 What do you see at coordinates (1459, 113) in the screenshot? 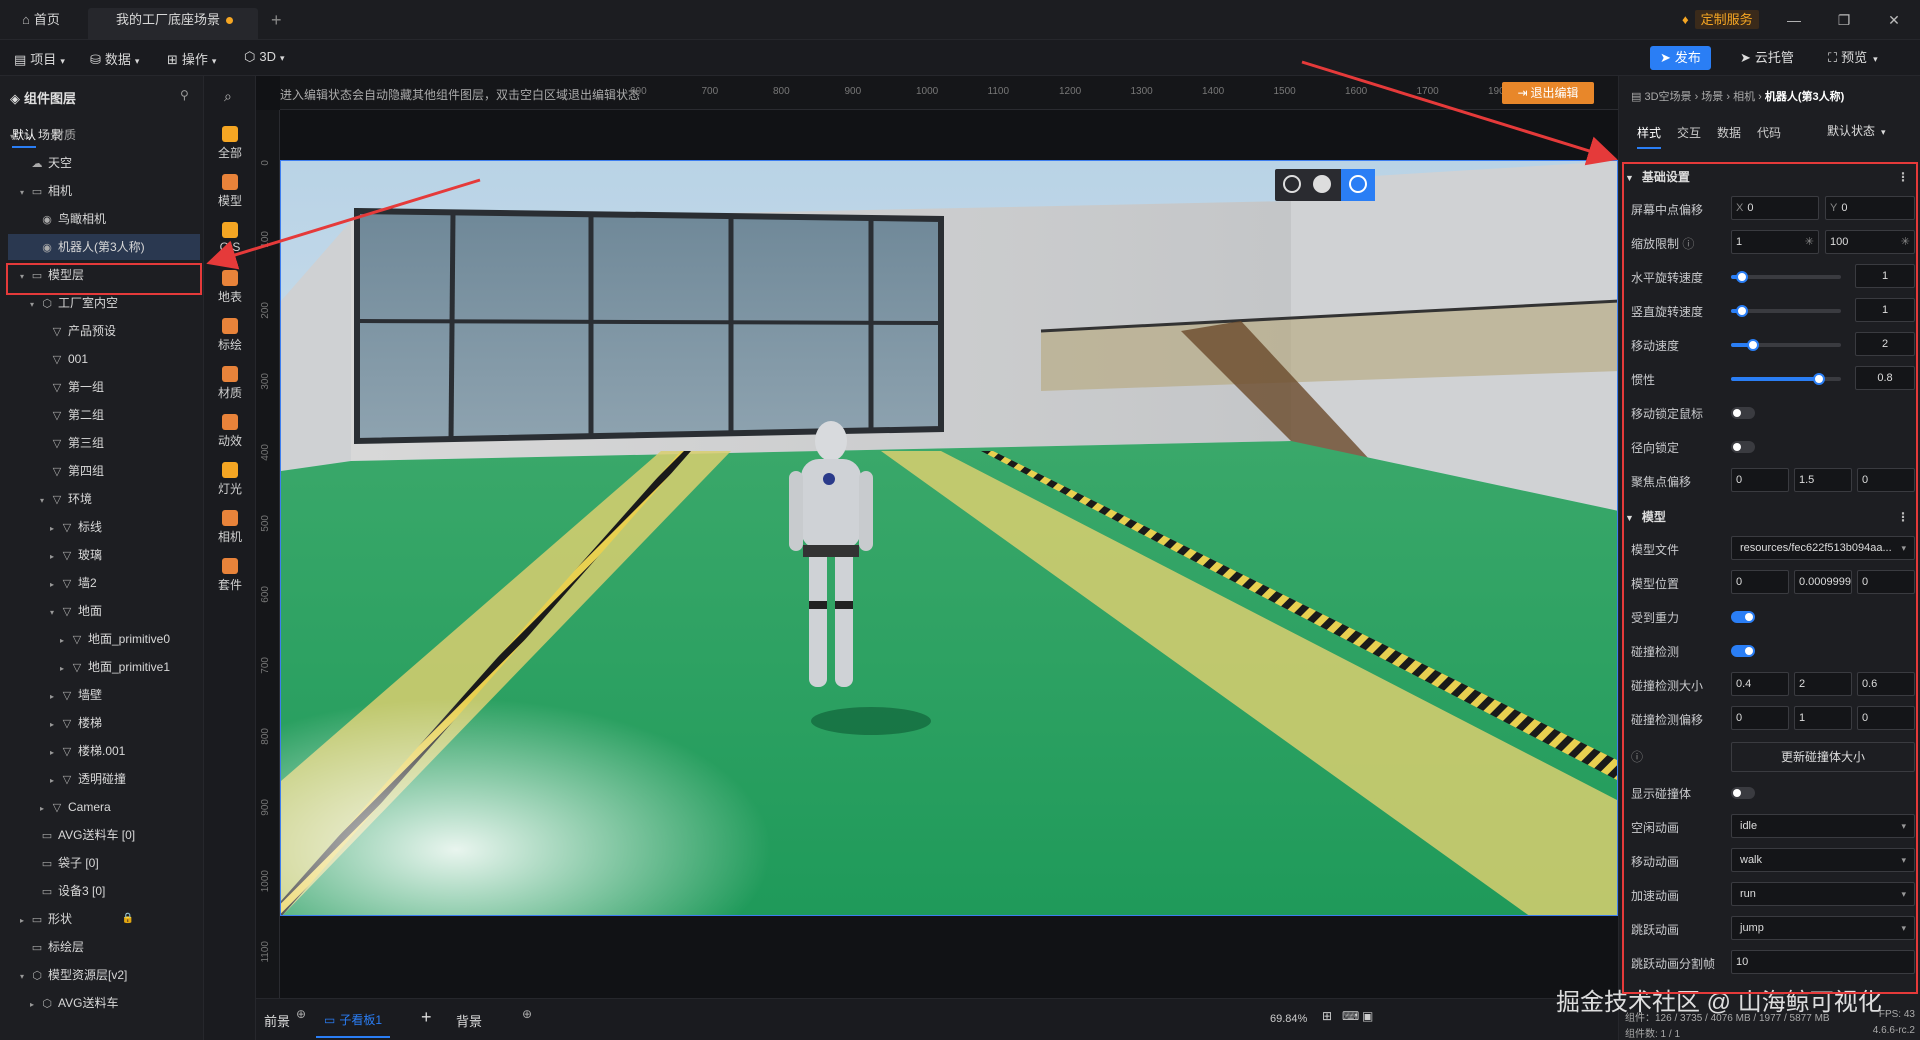
I see `arrow-to-panel` at bounding box center [1459, 113].